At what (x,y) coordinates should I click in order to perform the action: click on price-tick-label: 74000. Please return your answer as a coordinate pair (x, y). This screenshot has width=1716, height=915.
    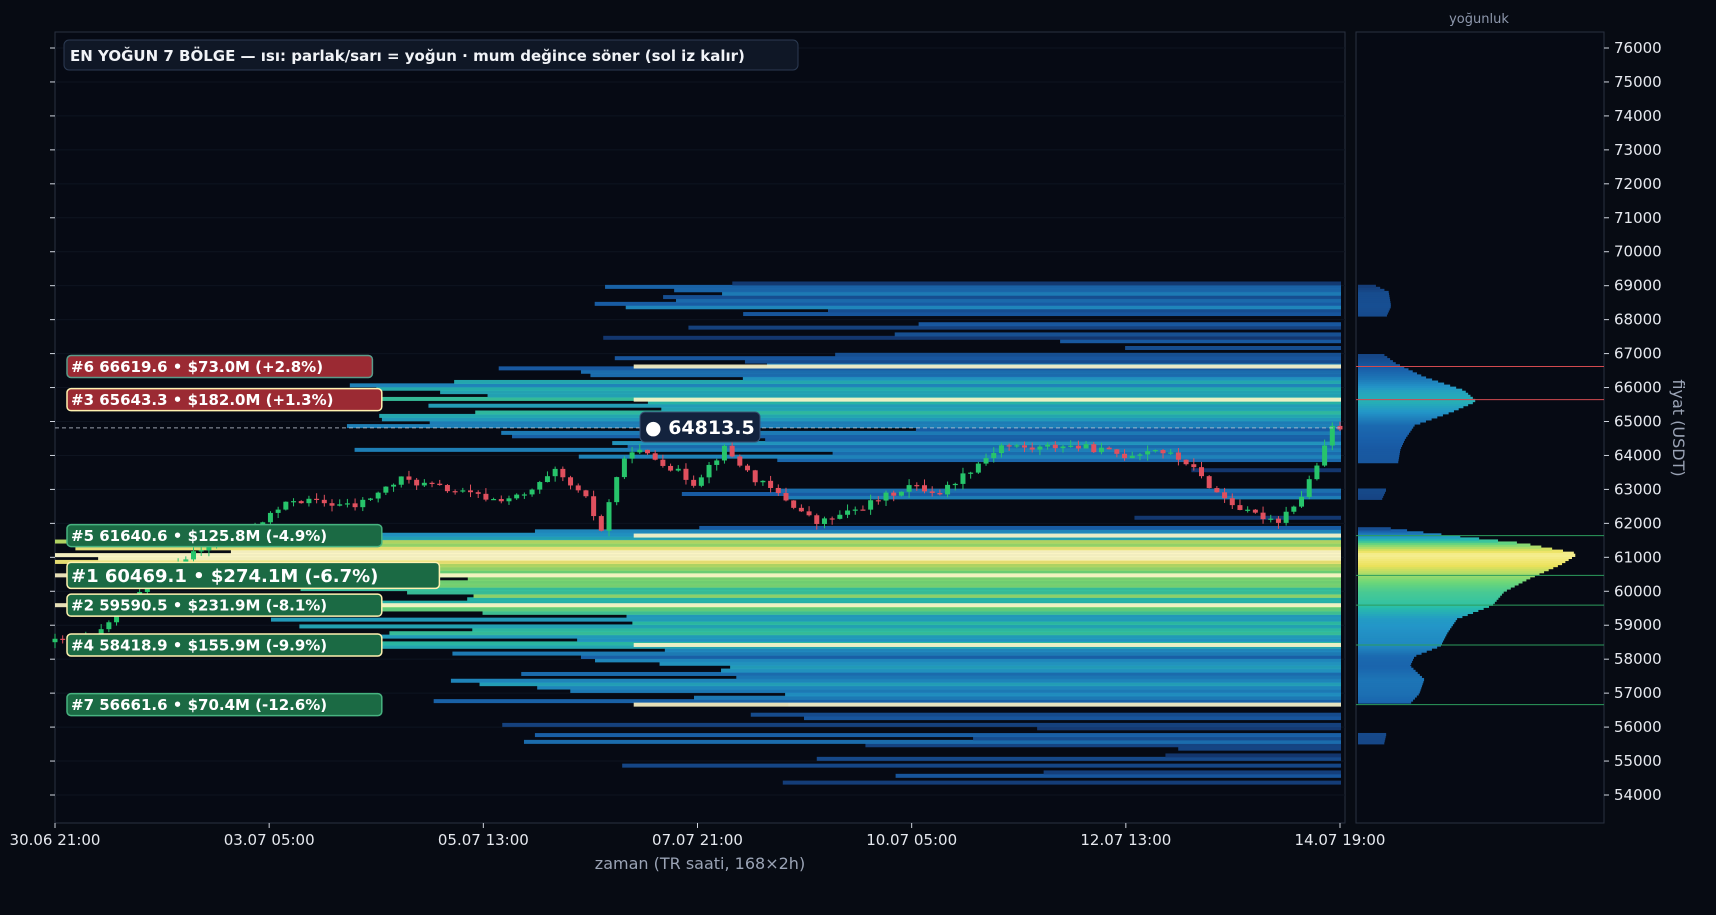
    Looking at the image, I should click on (1638, 116).